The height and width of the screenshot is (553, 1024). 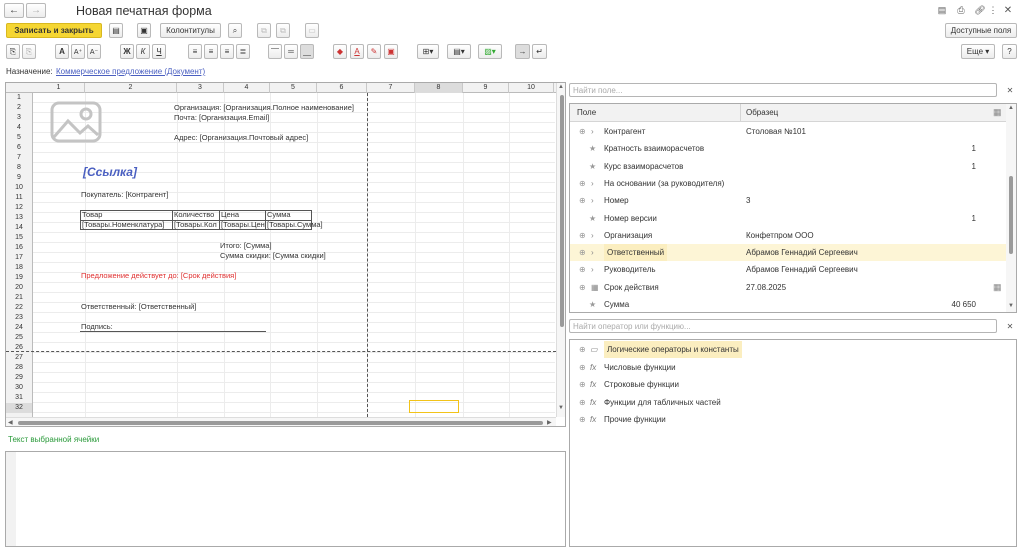 What do you see at coordinates (19, 258) in the screenshot?
I see `row-number: 17` at bounding box center [19, 258].